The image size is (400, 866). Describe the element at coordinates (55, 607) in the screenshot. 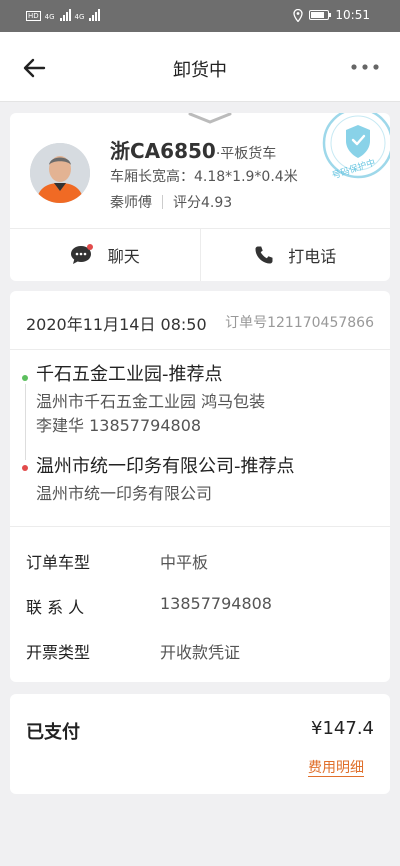

I see `detail-label: 联 系 人` at that location.